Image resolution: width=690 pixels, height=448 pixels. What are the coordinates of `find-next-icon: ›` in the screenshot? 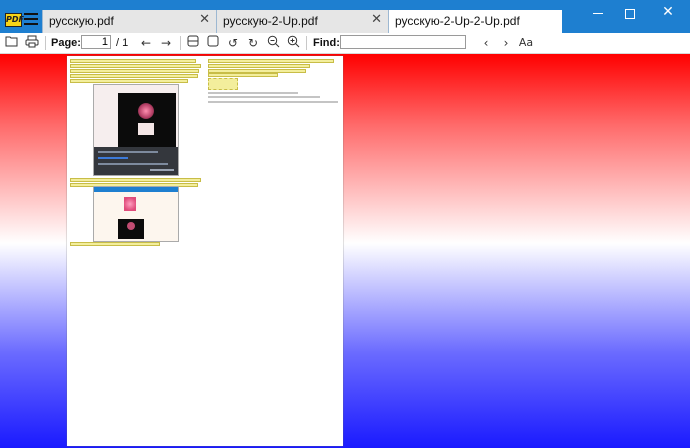 It's located at (506, 43).